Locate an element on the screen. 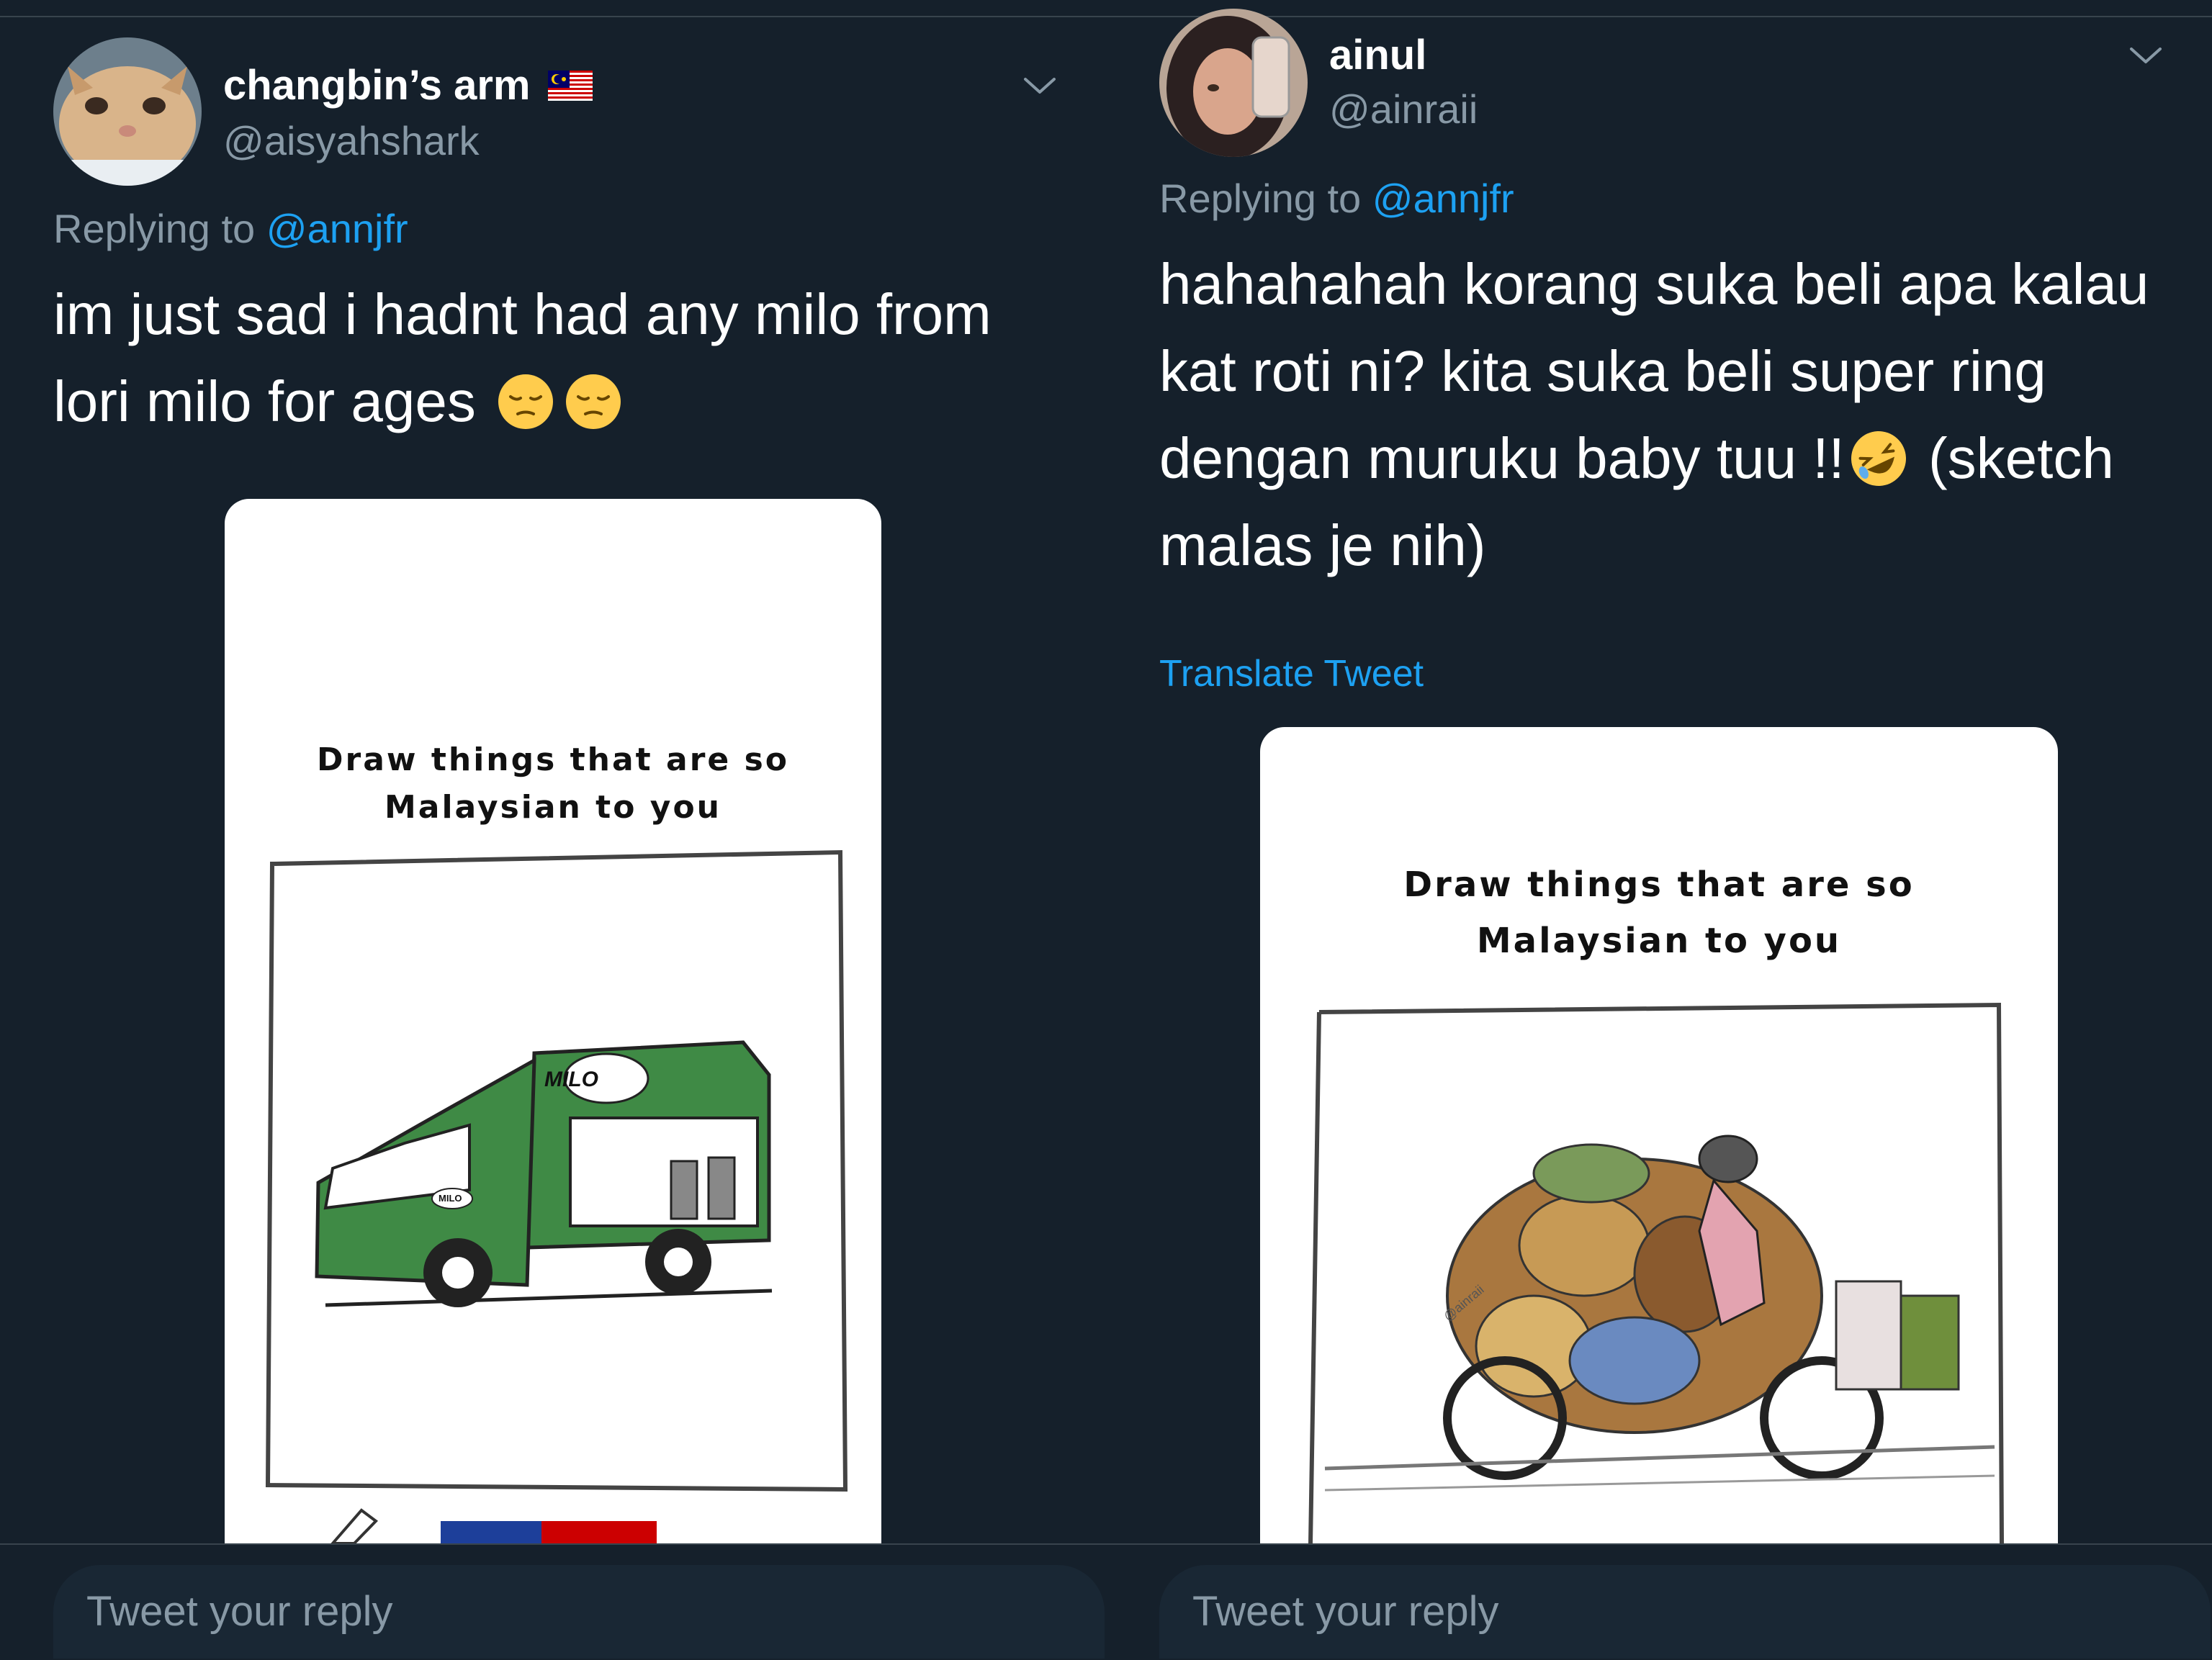  display-name: ainul is located at coordinates (1378, 55).